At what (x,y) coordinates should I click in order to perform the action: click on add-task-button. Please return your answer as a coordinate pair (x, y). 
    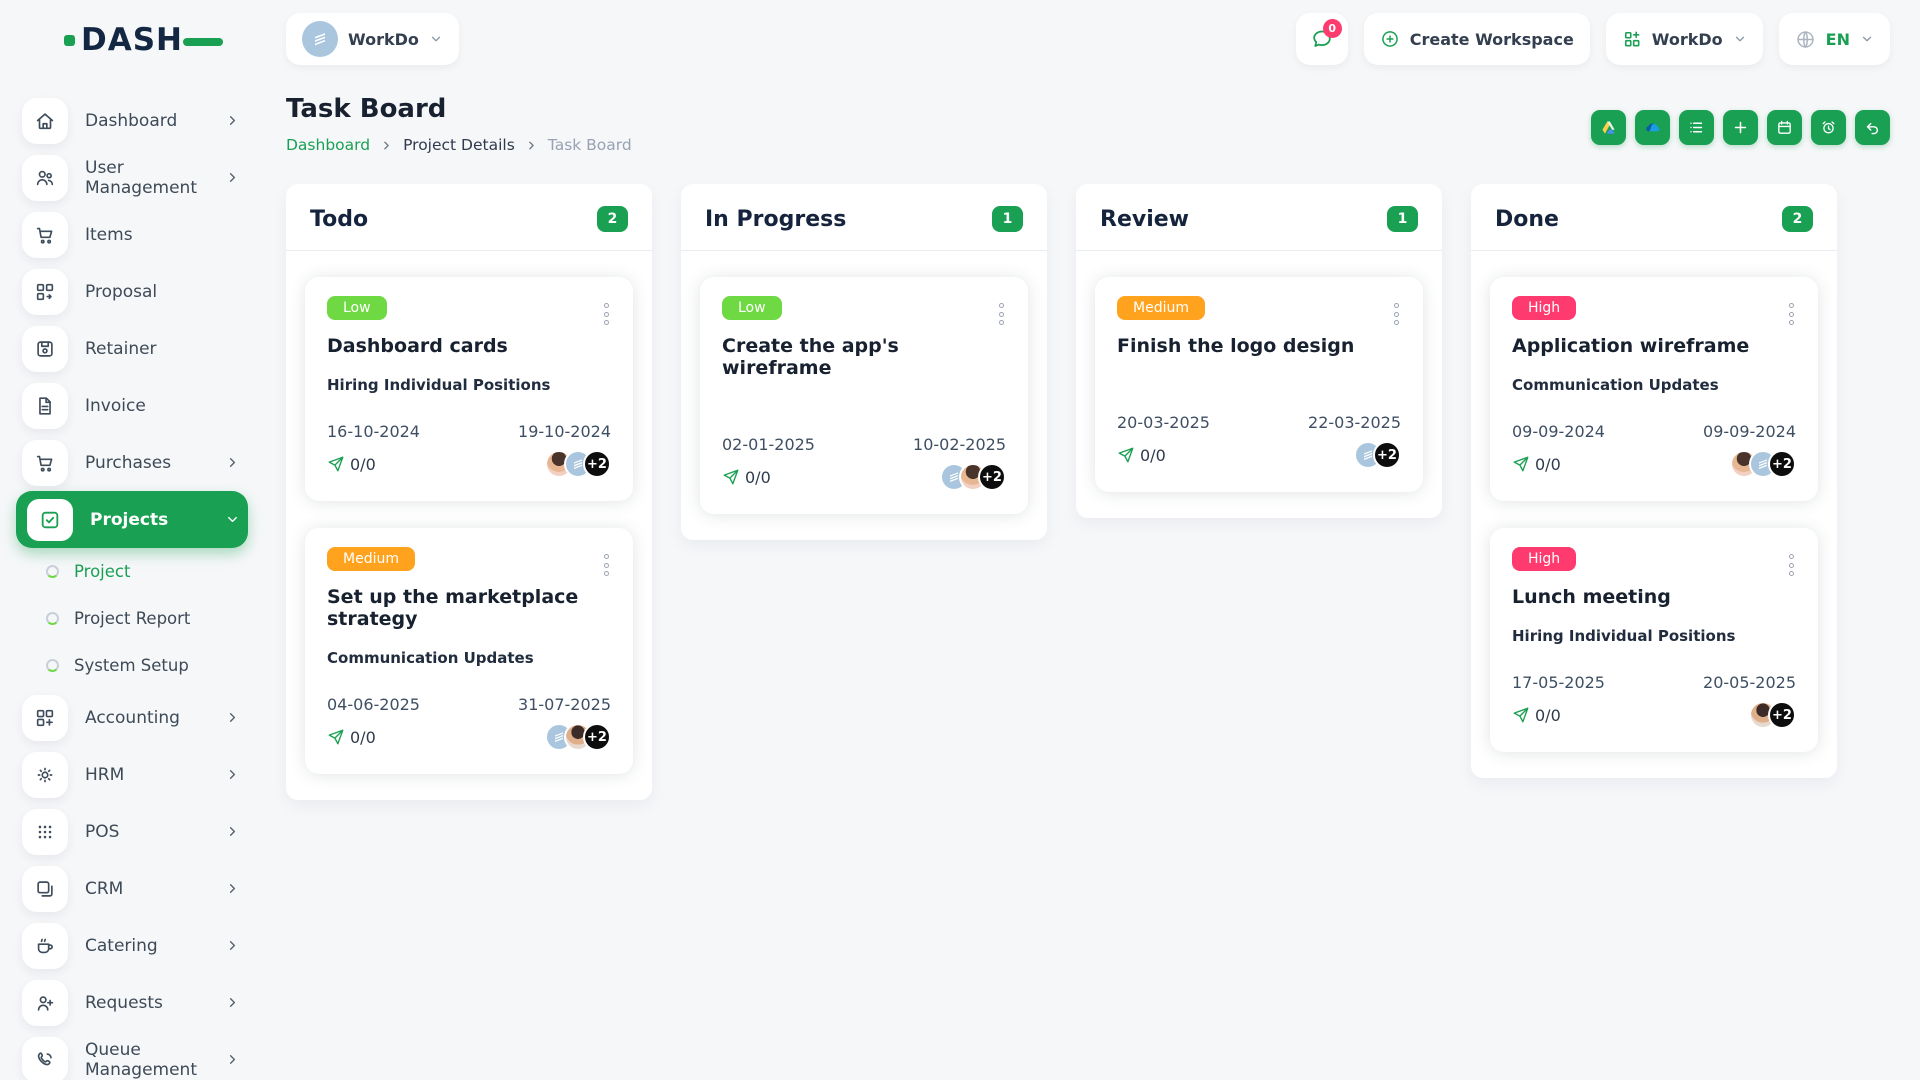
    Looking at the image, I should click on (1740, 127).